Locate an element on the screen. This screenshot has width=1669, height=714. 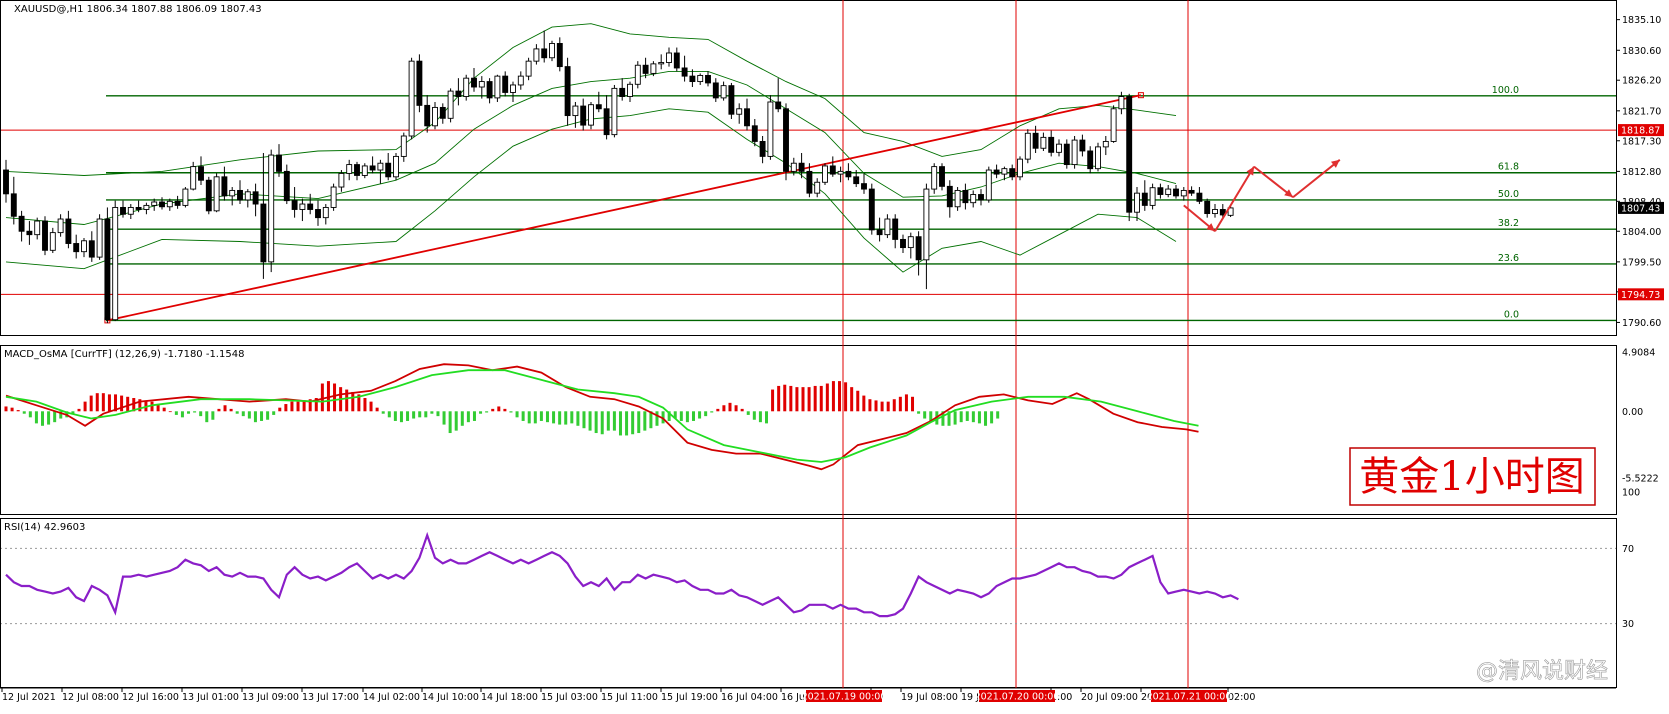
price-tick-label: 1812.80 is located at coordinates (1641, 172).